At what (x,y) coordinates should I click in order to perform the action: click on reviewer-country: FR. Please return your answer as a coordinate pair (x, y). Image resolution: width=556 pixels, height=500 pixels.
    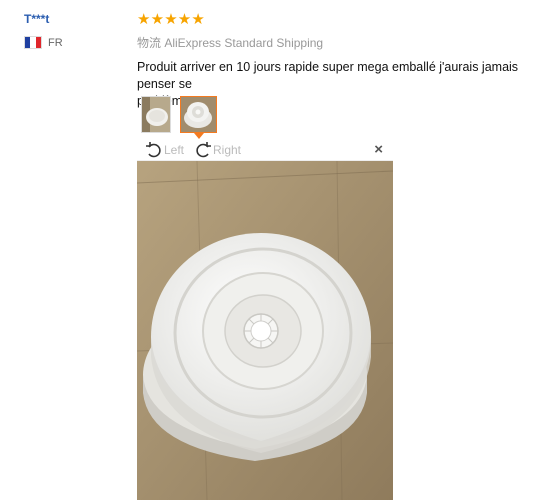
    Looking at the image, I should click on (43, 42).